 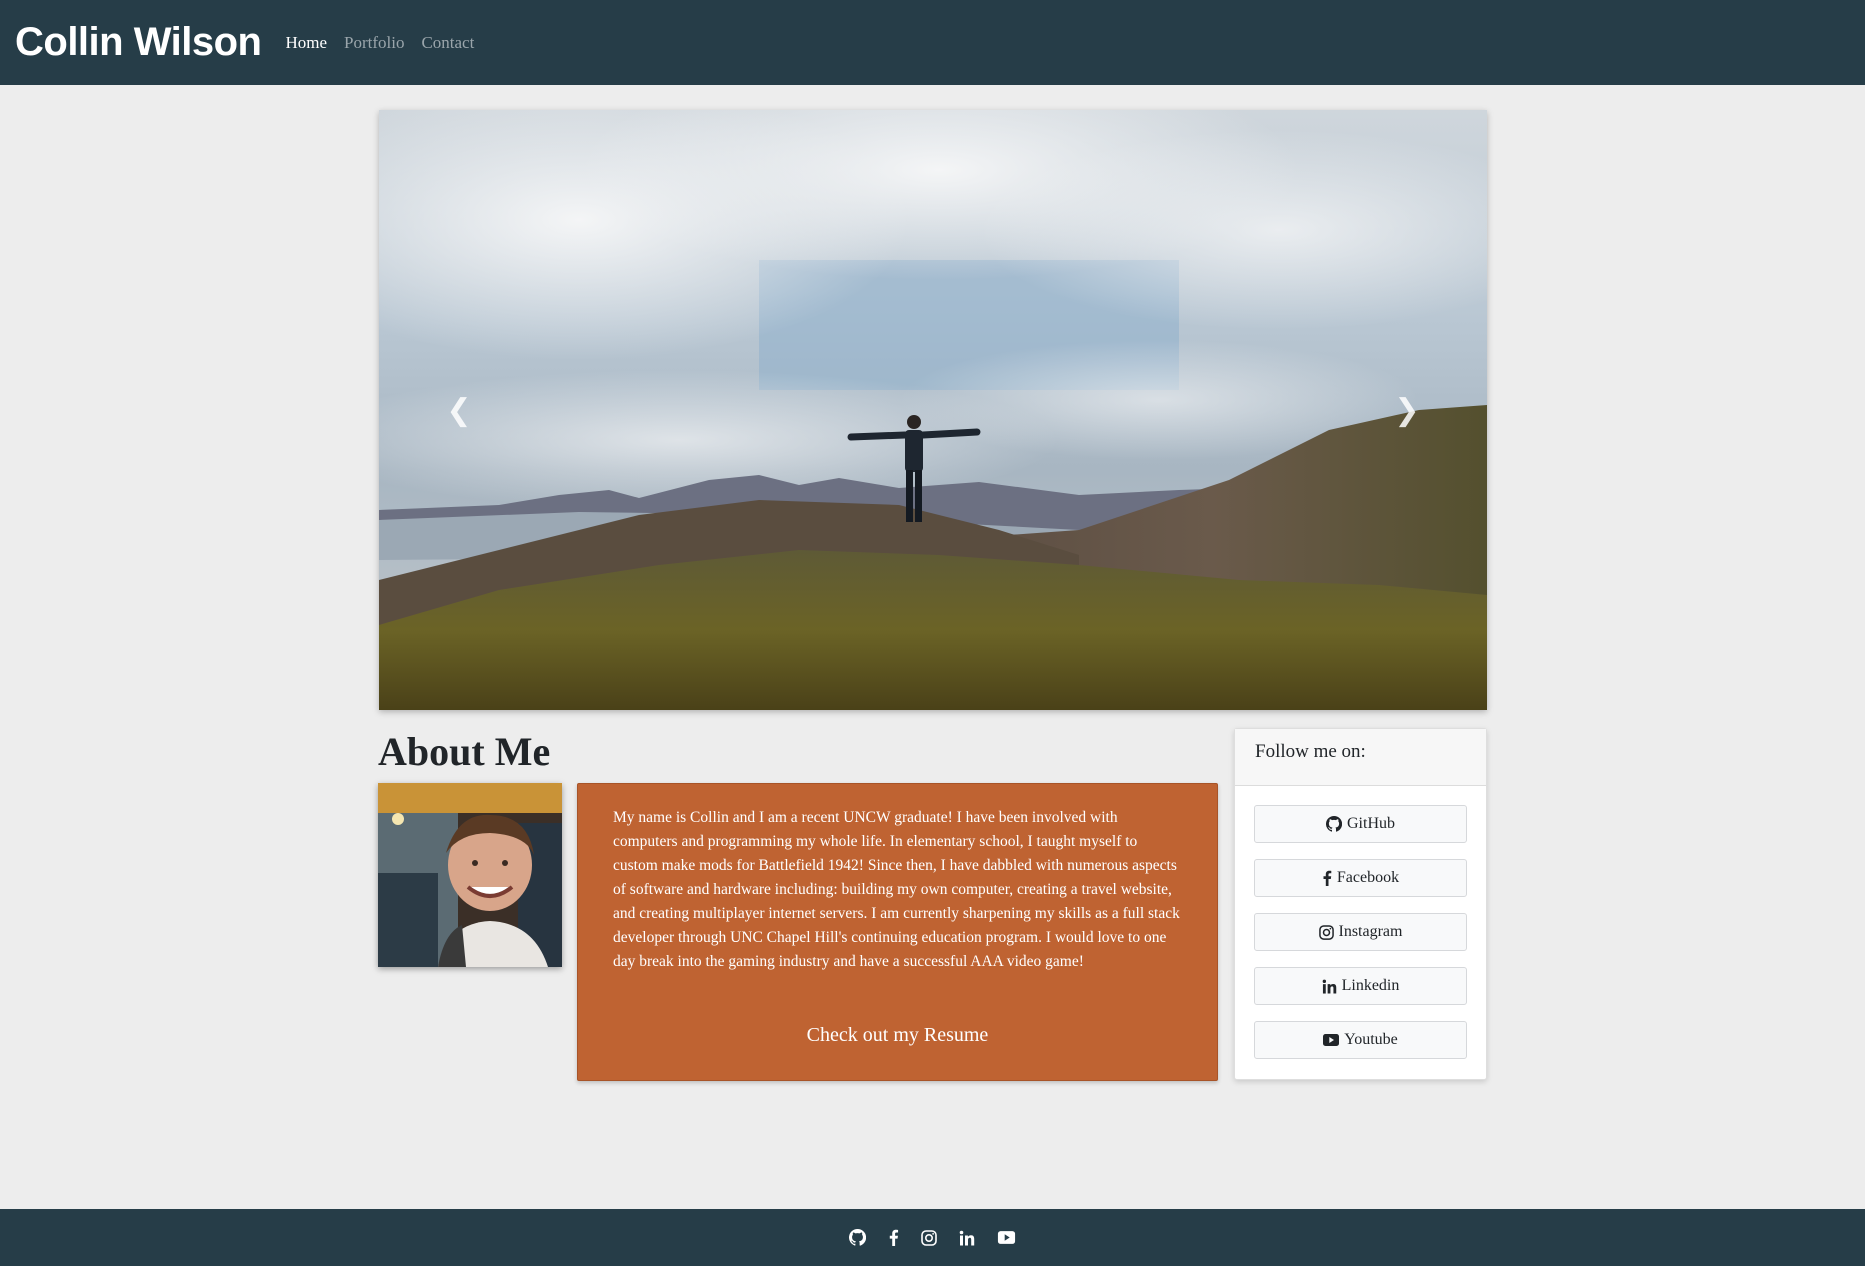 I want to click on instagram-label: Instagram, so click(x=1370, y=931).